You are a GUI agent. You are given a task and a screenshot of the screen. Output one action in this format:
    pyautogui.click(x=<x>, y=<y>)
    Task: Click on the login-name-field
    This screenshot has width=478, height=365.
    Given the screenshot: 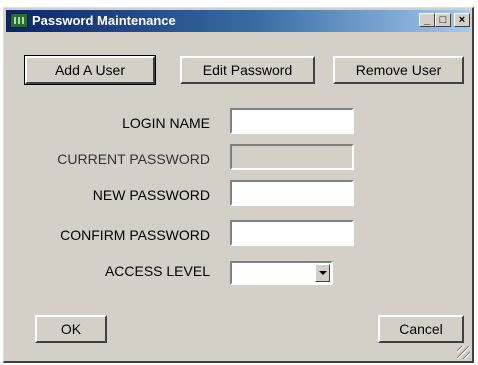 What is the action you would take?
    pyautogui.click(x=292, y=121)
    